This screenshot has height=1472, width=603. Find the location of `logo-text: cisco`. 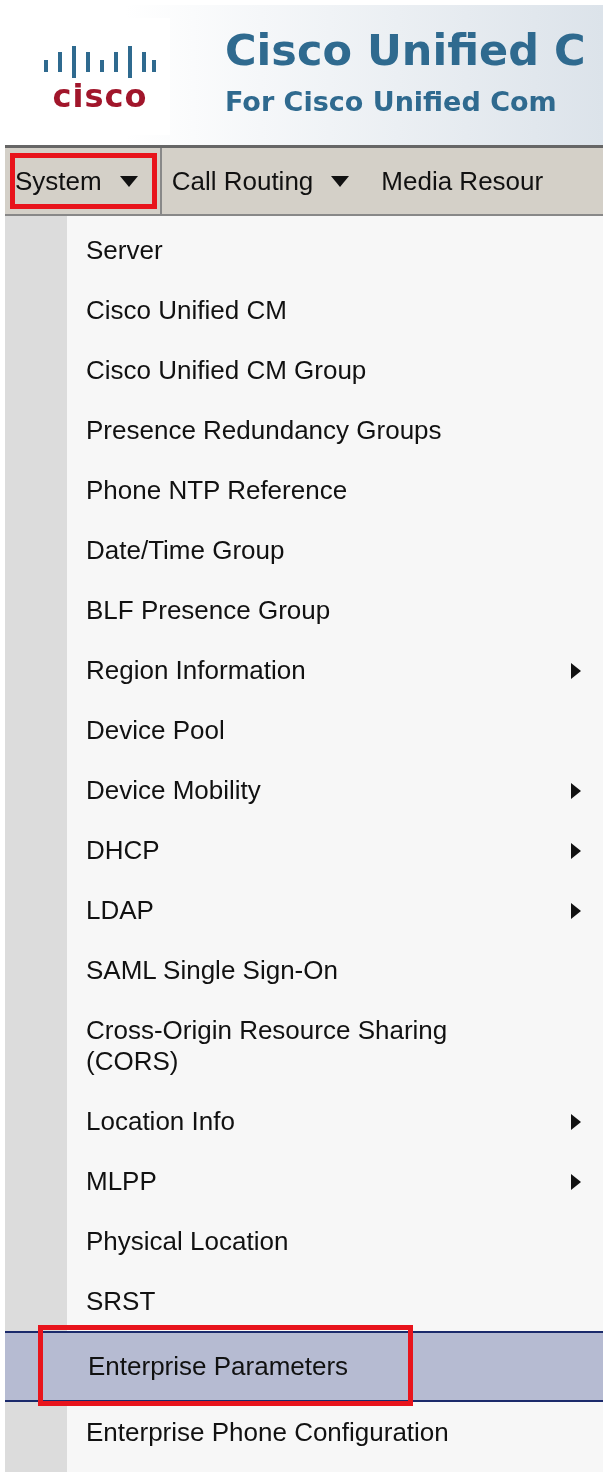

logo-text: cisco is located at coordinates (100, 95).